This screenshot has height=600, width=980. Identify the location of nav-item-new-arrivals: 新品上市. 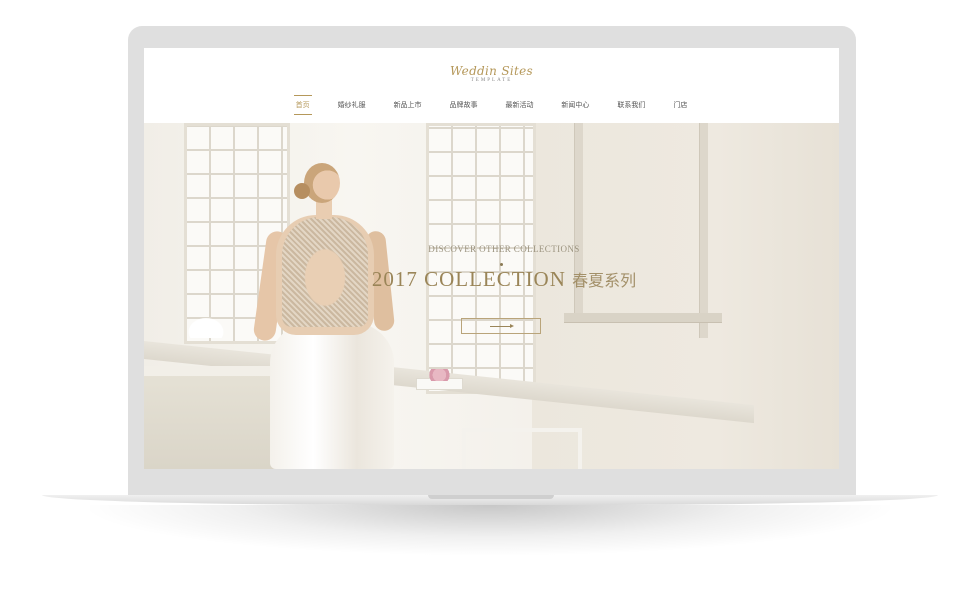
(408, 105).